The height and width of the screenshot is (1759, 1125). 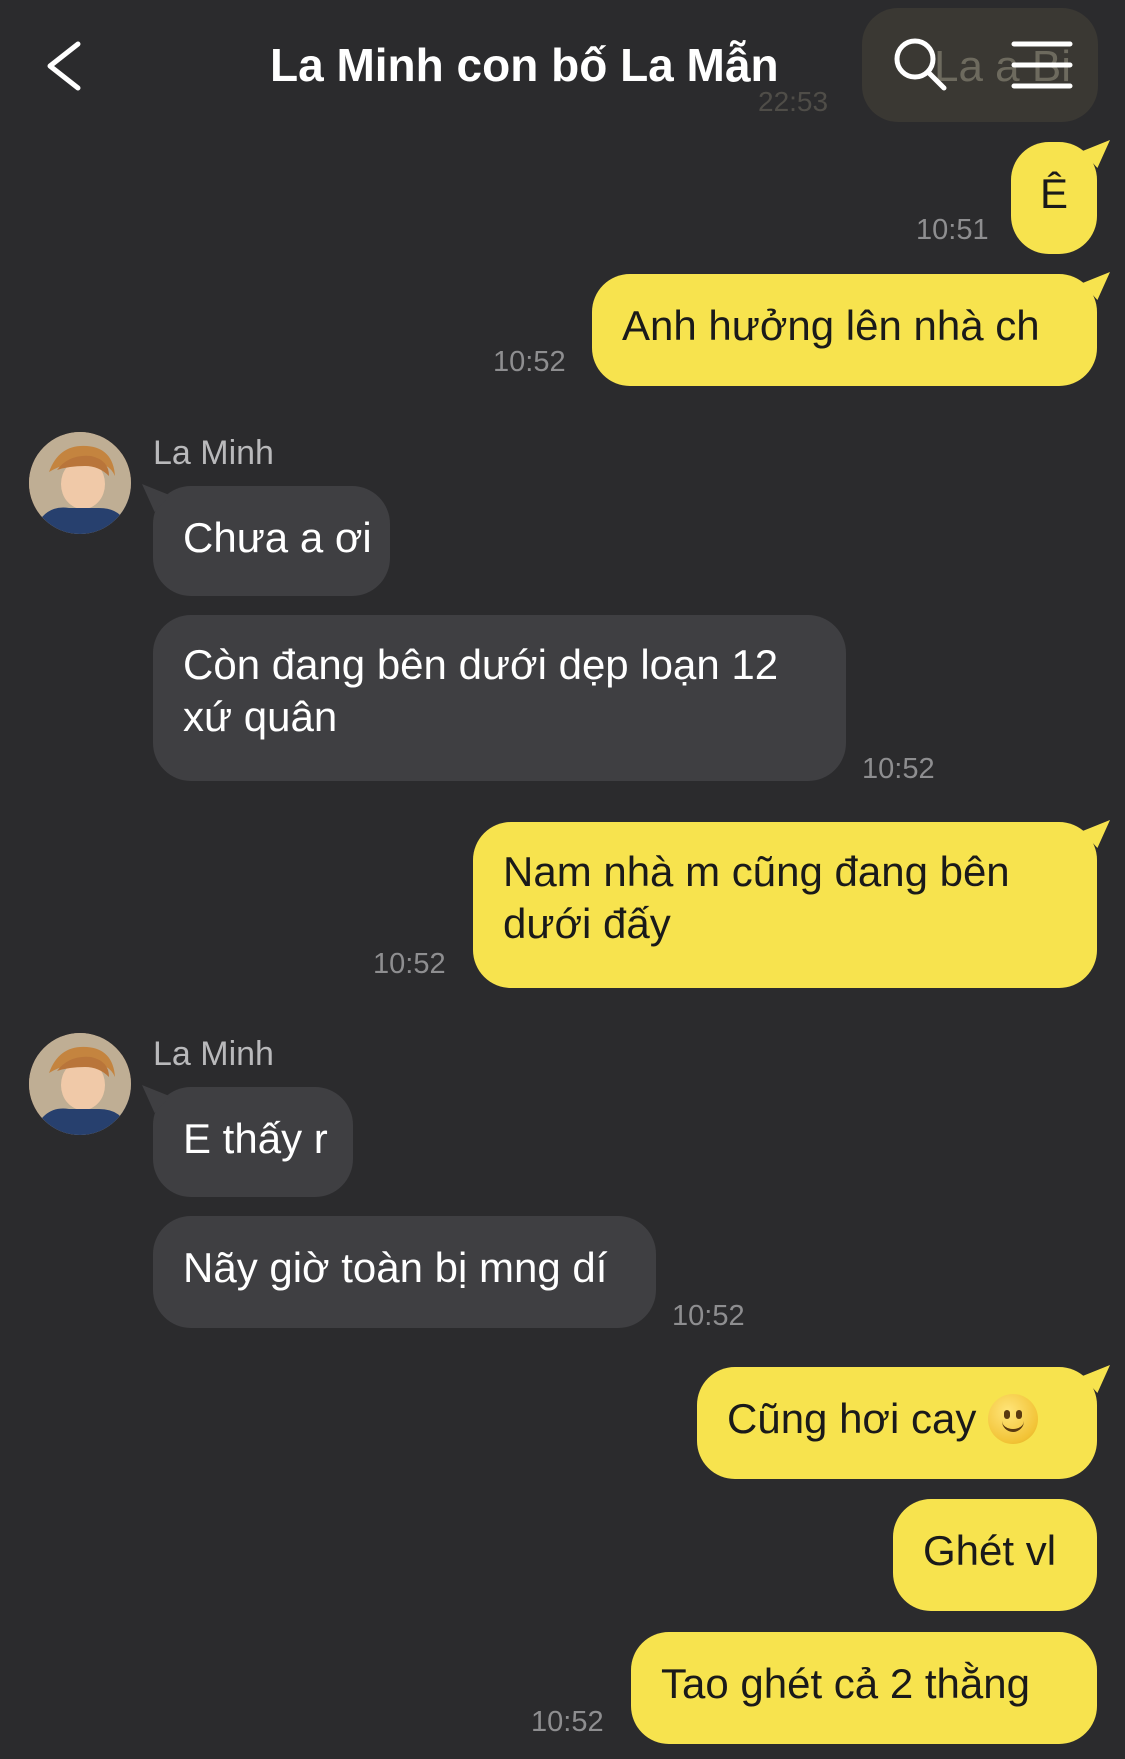 What do you see at coordinates (499, 698) in the screenshot?
I see `received-message-bubble: Còn đang bên dưới dẹp loạn 12 xứ quân` at bounding box center [499, 698].